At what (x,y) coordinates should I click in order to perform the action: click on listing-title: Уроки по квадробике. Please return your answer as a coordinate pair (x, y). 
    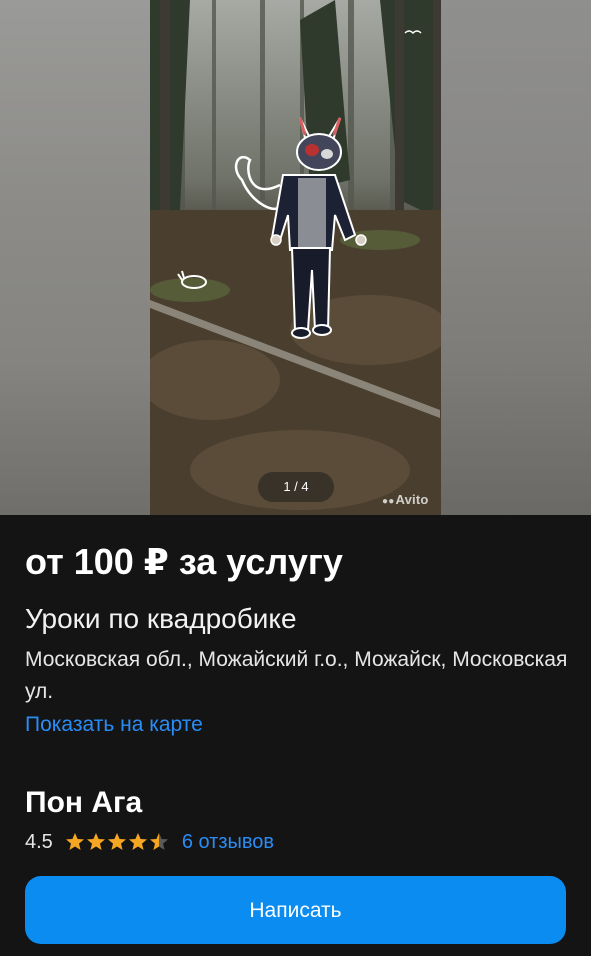
    Looking at the image, I should click on (161, 618).